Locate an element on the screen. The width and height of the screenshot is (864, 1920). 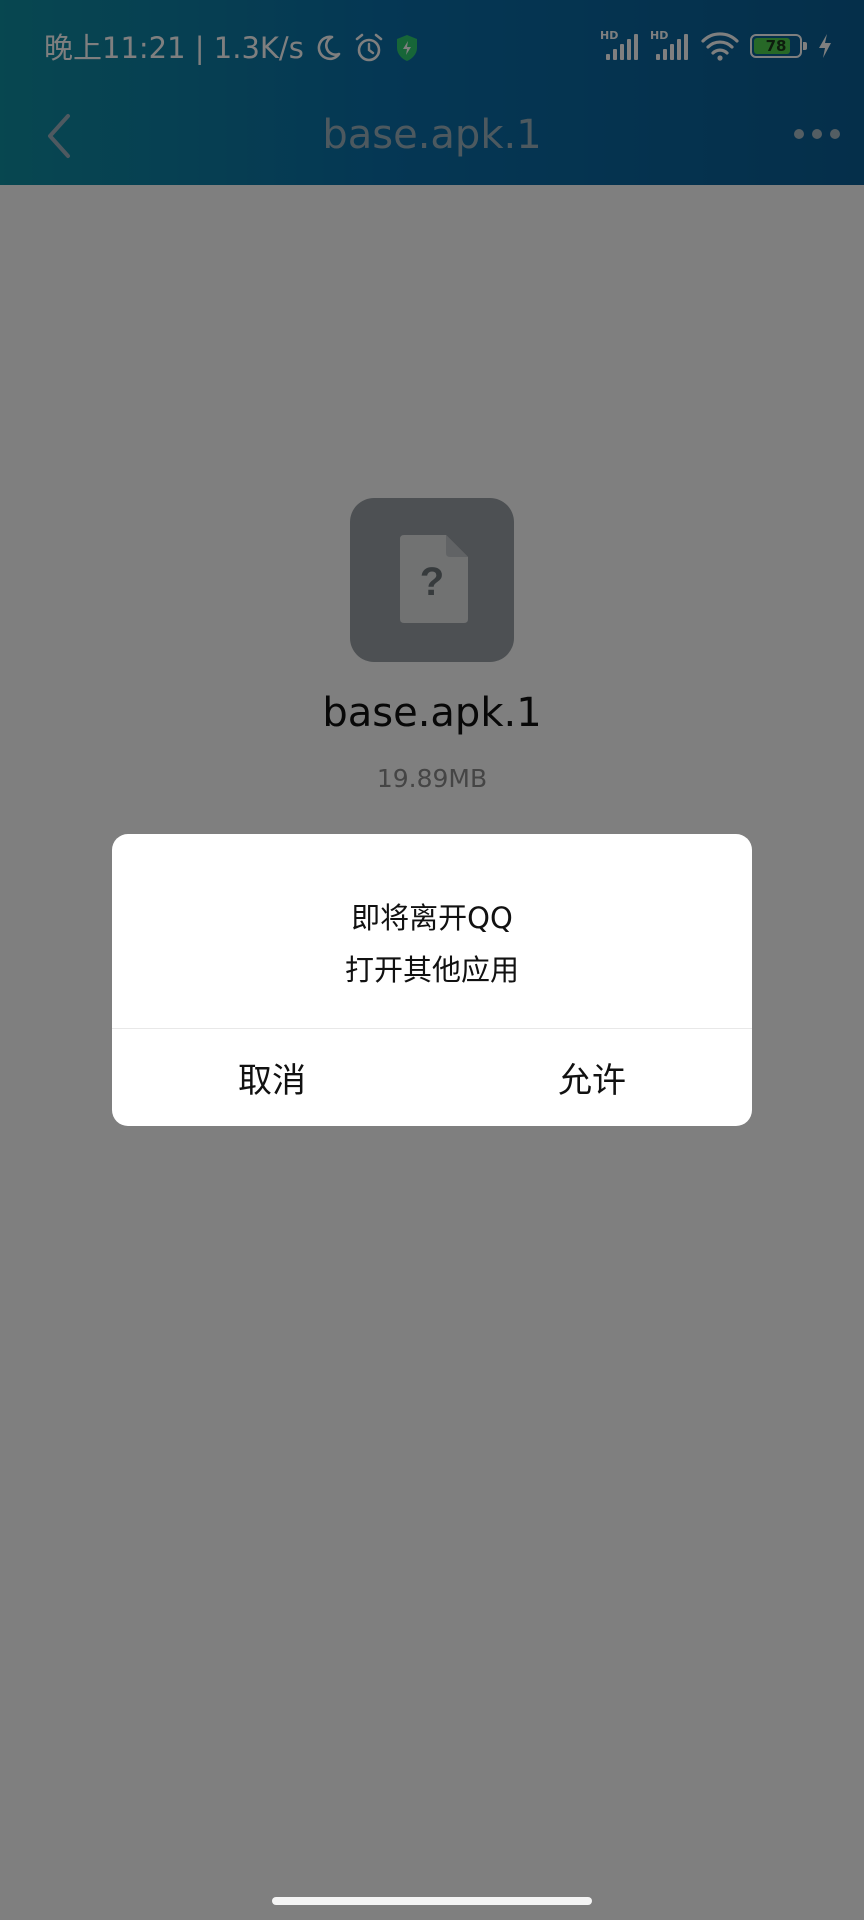
leave-app-dialog: 即将离开QQ 打开其他应用 取消 允许 is located at coordinates (432, 980).